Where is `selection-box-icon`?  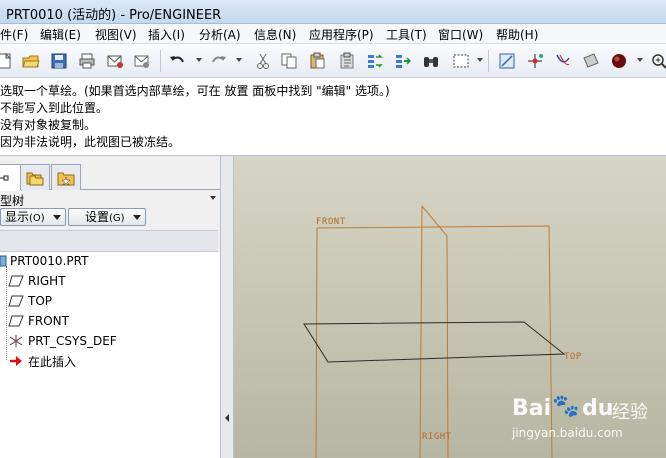 selection-box-icon is located at coordinates (461, 61).